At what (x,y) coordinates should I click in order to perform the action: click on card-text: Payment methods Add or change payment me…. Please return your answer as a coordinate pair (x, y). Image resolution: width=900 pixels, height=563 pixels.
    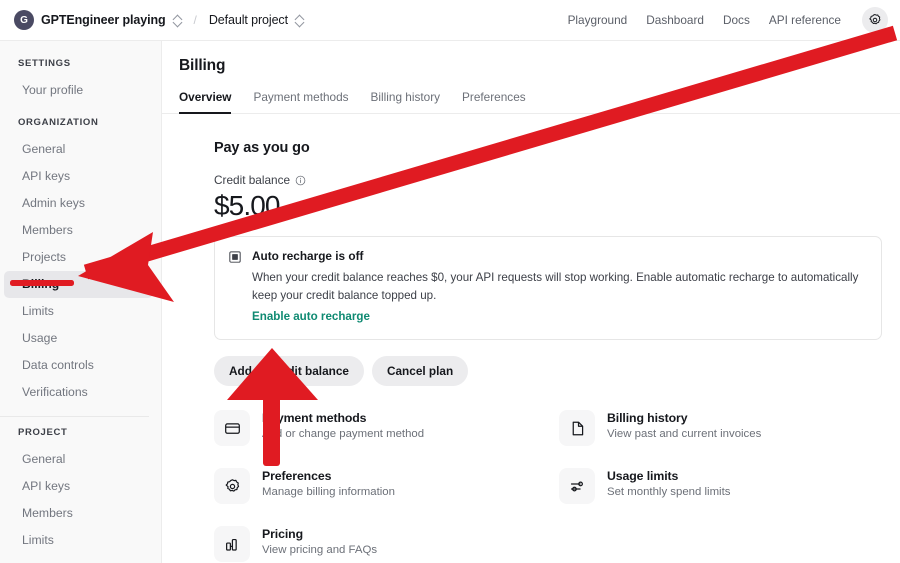
    Looking at the image, I should click on (343, 425).